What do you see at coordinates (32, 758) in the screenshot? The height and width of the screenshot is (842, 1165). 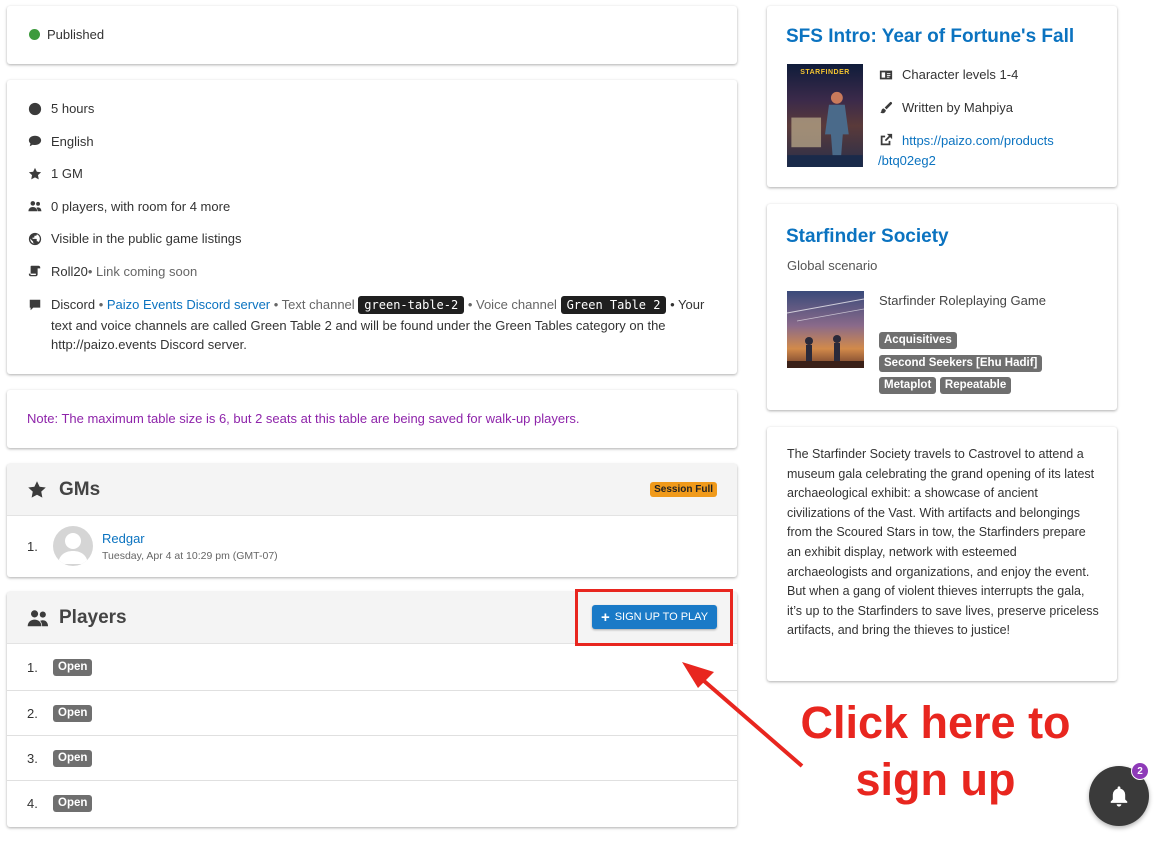 I see `slot-number: 3.` at bounding box center [32, 758].